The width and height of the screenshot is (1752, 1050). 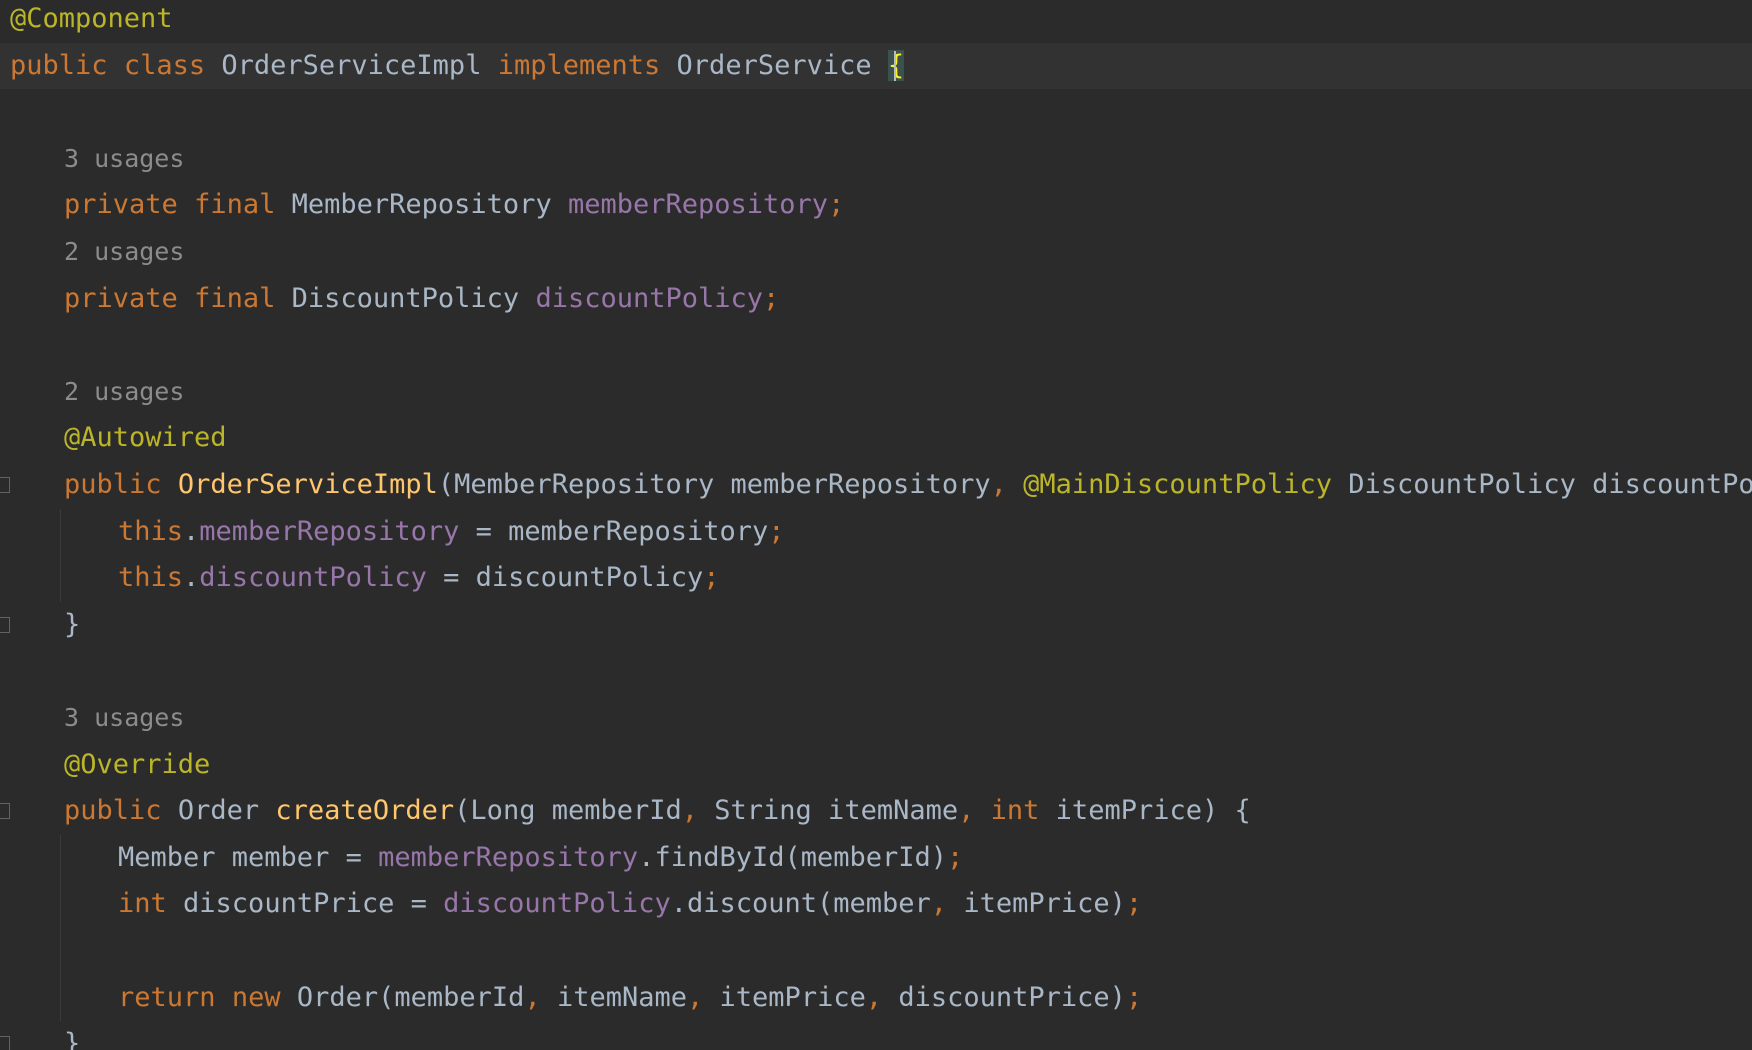 What do you see at coordinates (579, 65) in the screenshot?
I see `code-token: implements` at bounding box center [579, 65].